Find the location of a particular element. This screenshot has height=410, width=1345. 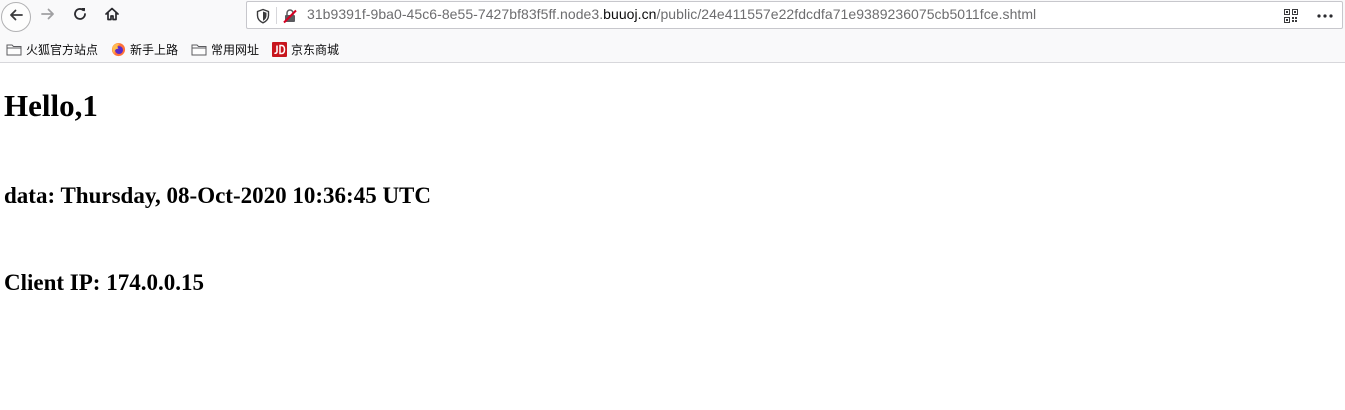

client-ip-heading: Client IP: 174.0.0.15 is located at coordinates (104, 282).